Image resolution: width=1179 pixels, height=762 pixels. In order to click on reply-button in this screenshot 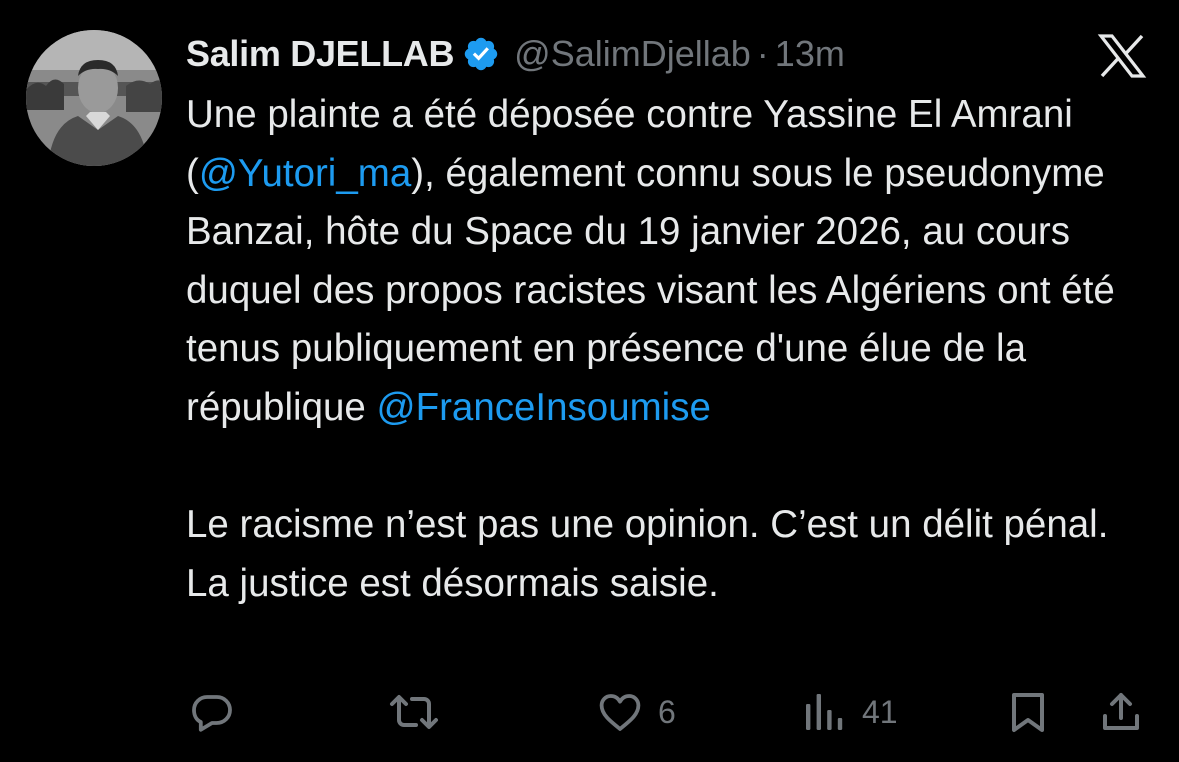, I will do `click(219, 712)`.